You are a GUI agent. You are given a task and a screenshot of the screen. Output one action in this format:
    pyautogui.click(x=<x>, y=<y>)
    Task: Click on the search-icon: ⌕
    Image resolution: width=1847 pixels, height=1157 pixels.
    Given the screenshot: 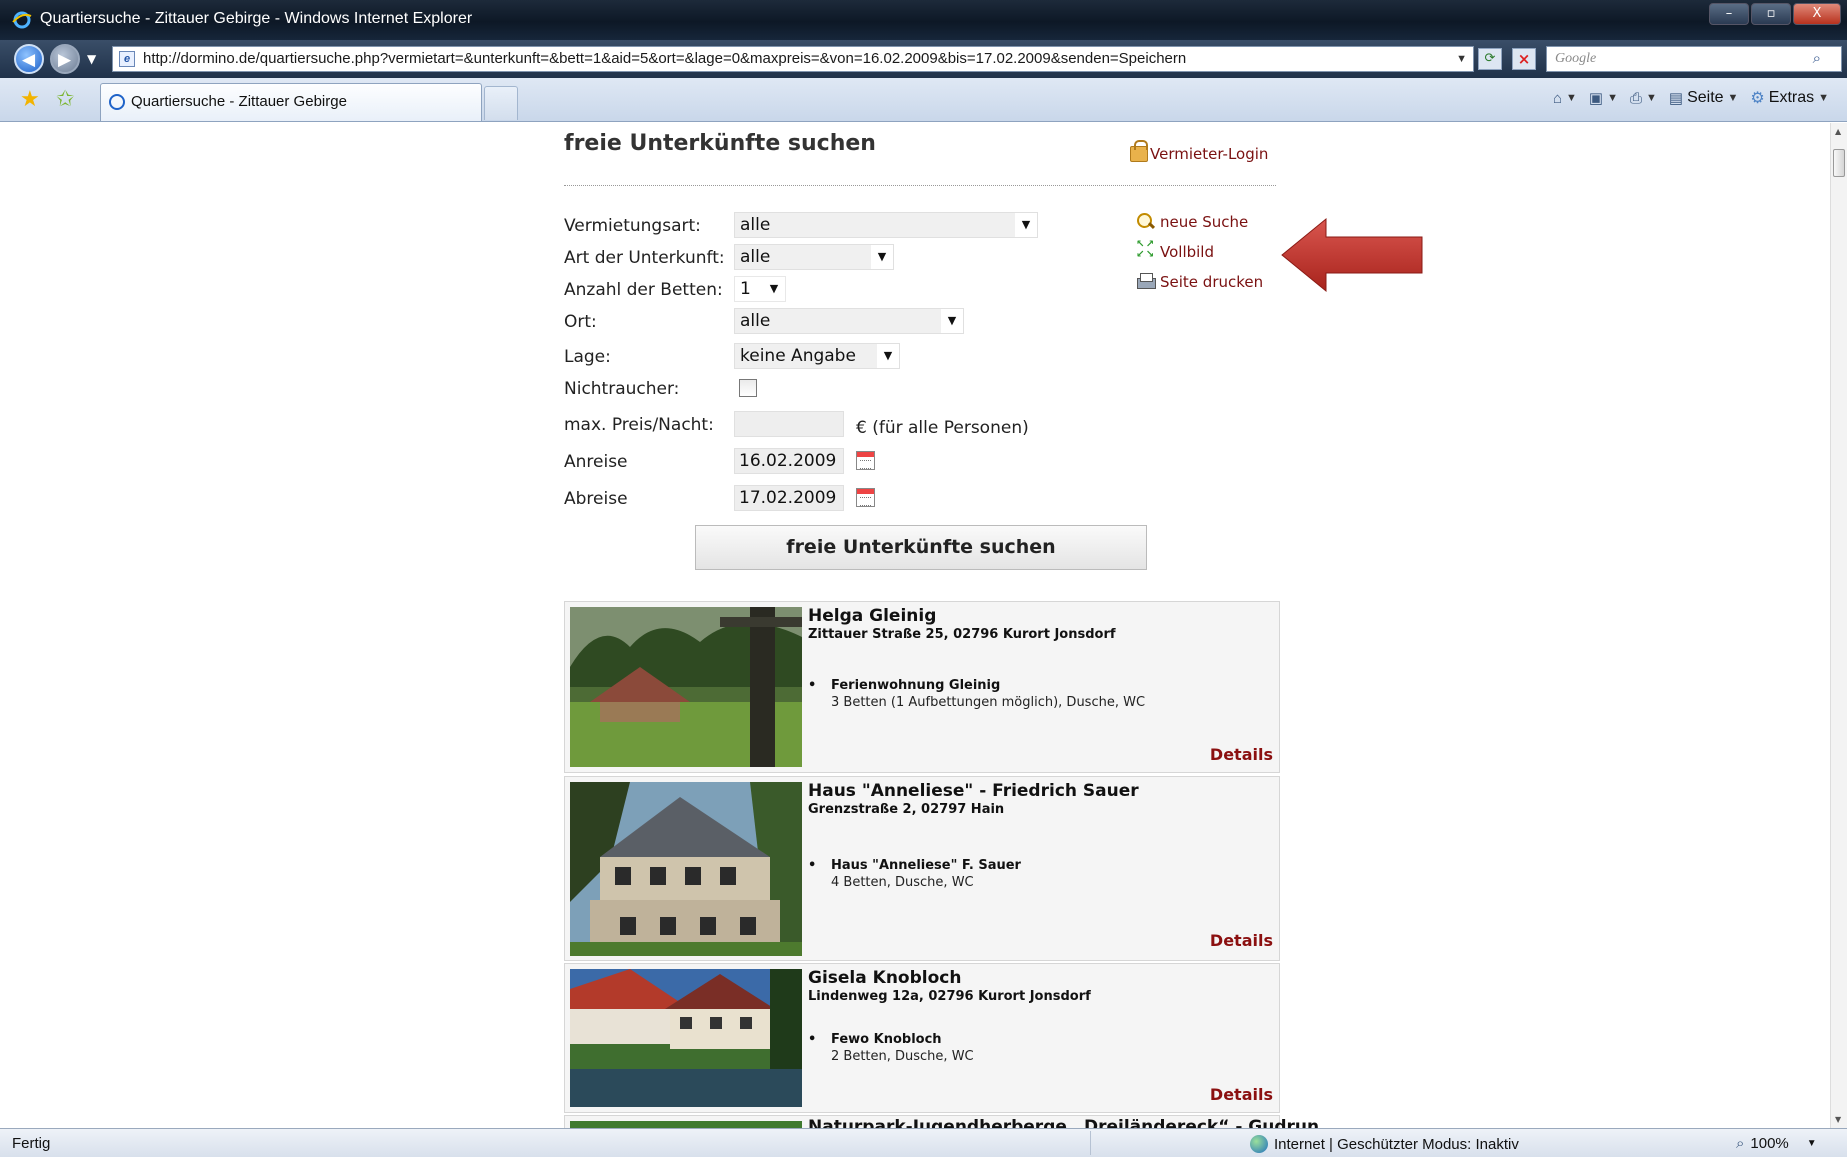 What is the action you would take?
    pyautogui.click(x=1817, y=59)
    